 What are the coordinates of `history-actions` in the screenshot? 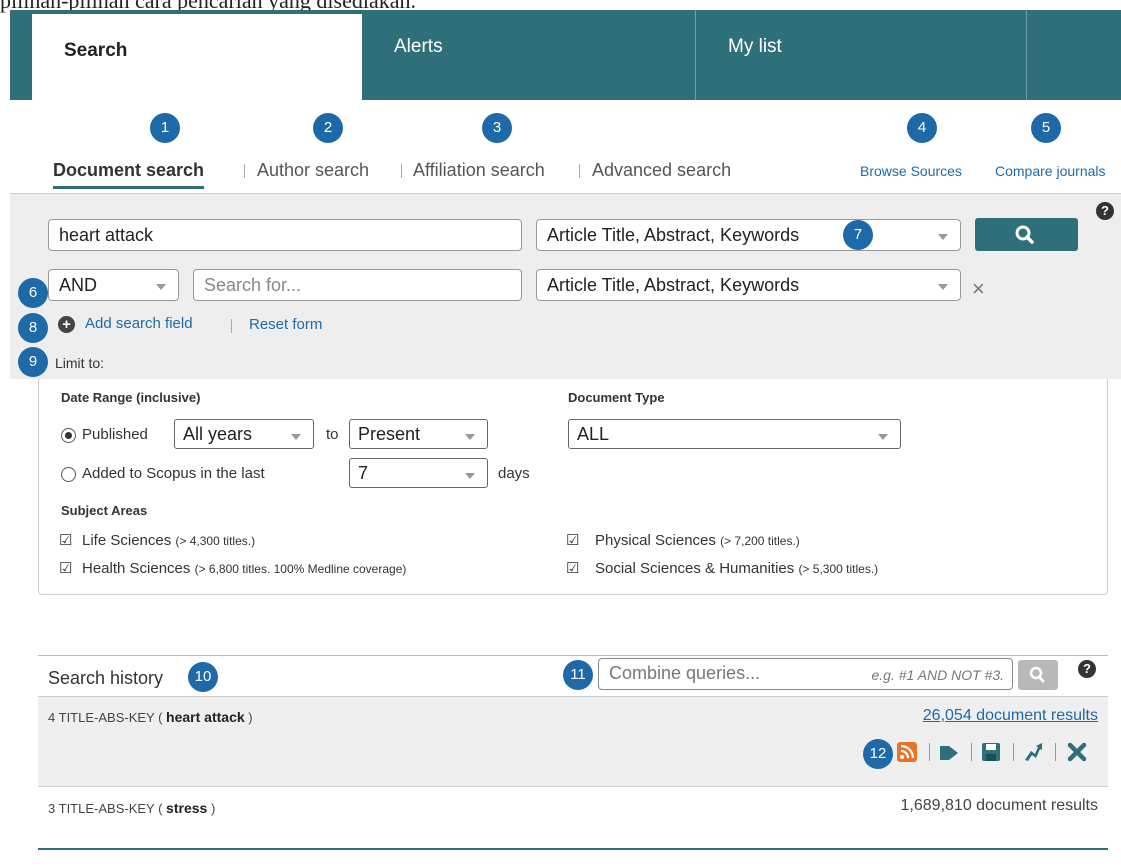 It's located at (997, 752).